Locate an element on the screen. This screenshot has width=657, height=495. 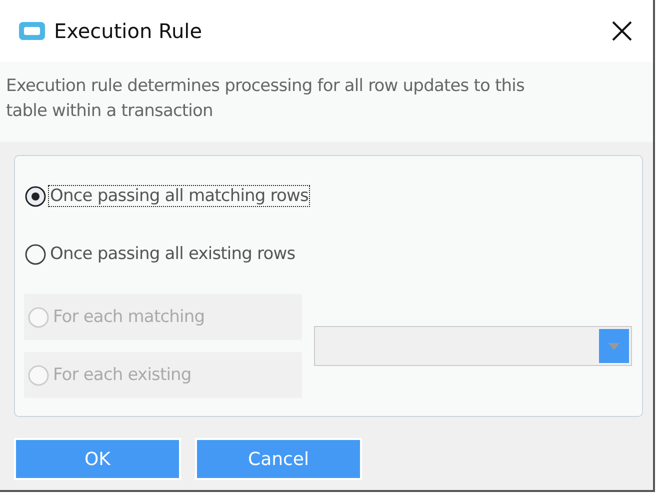
window-title: Execution Rule is located at coordinates (129, 31).